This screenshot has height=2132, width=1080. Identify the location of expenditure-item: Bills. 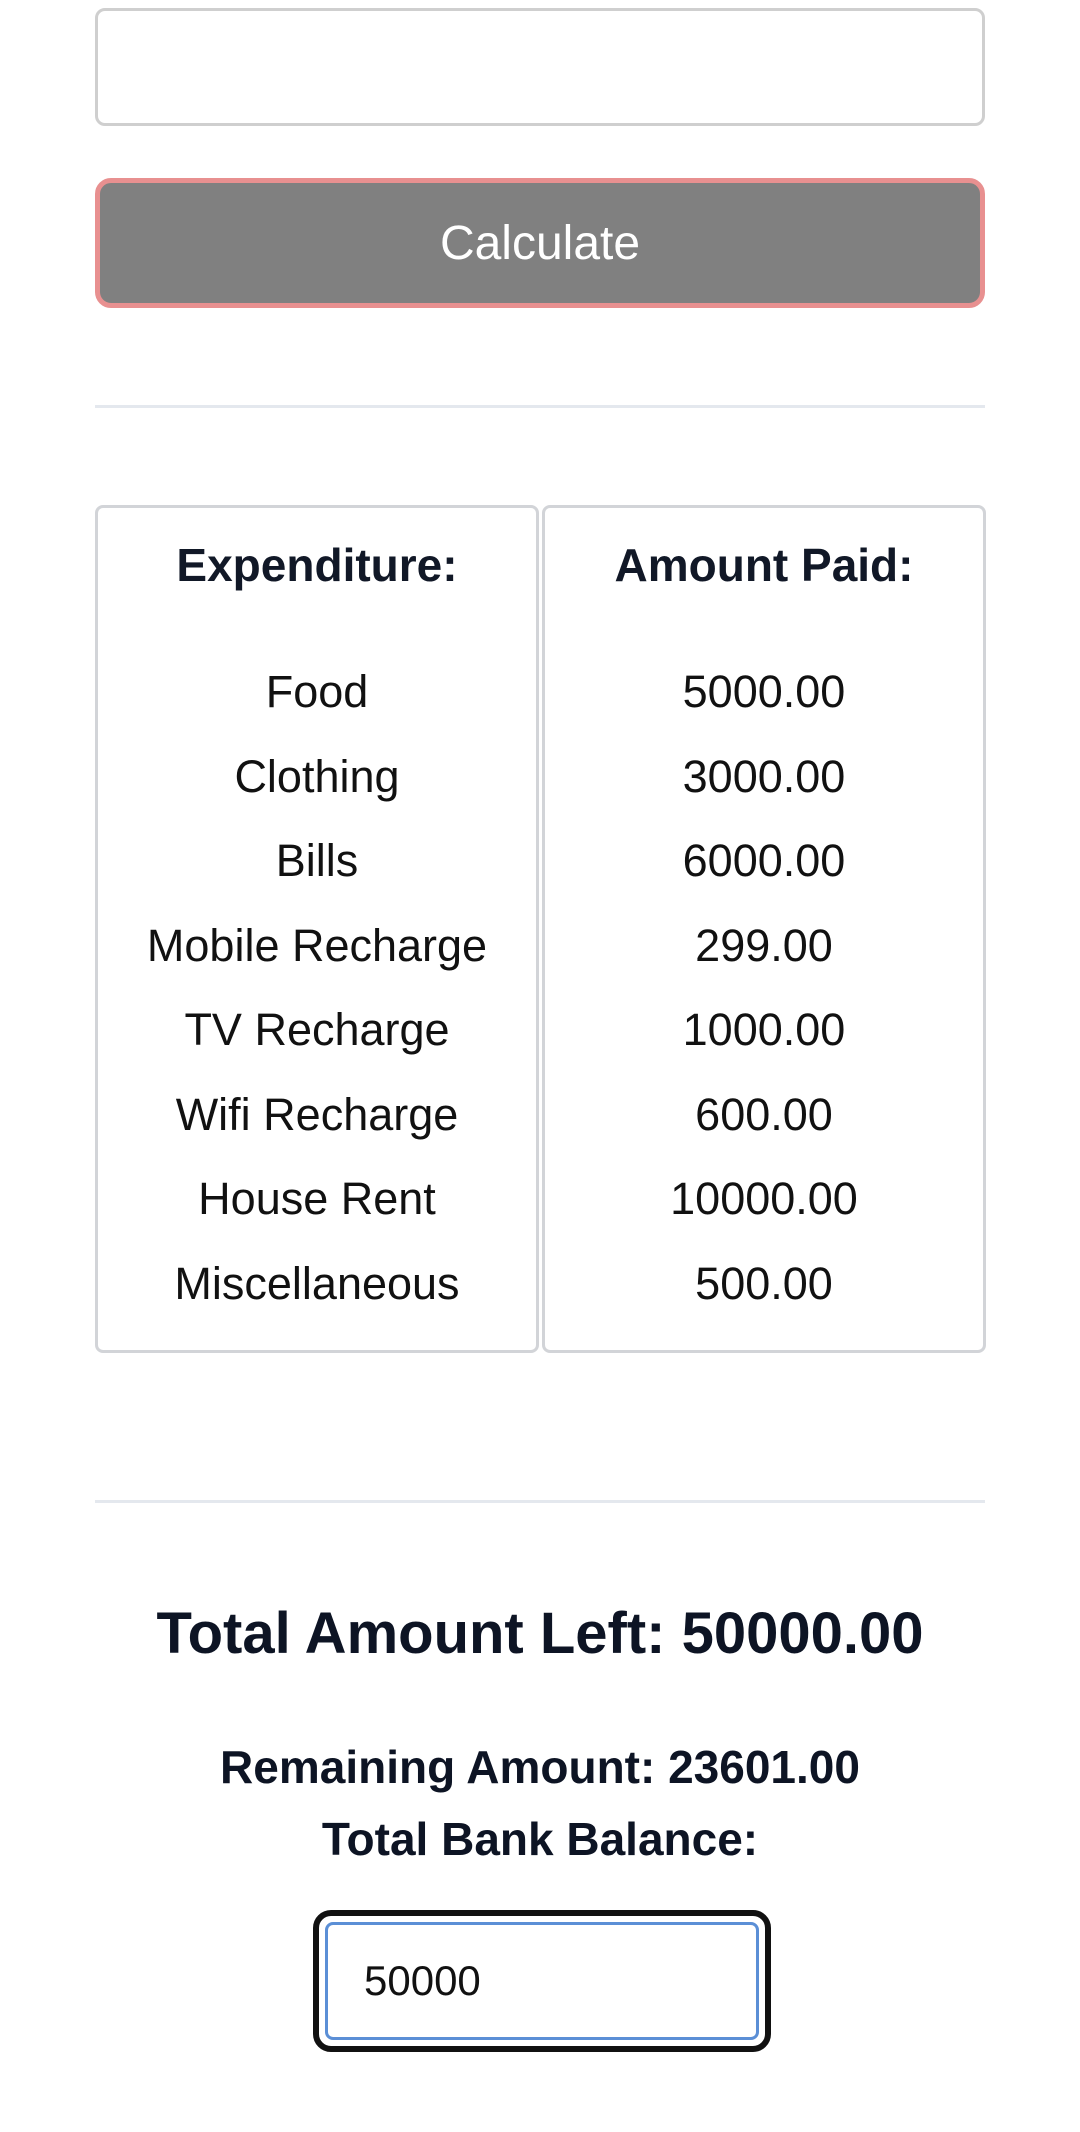
(317, 860).